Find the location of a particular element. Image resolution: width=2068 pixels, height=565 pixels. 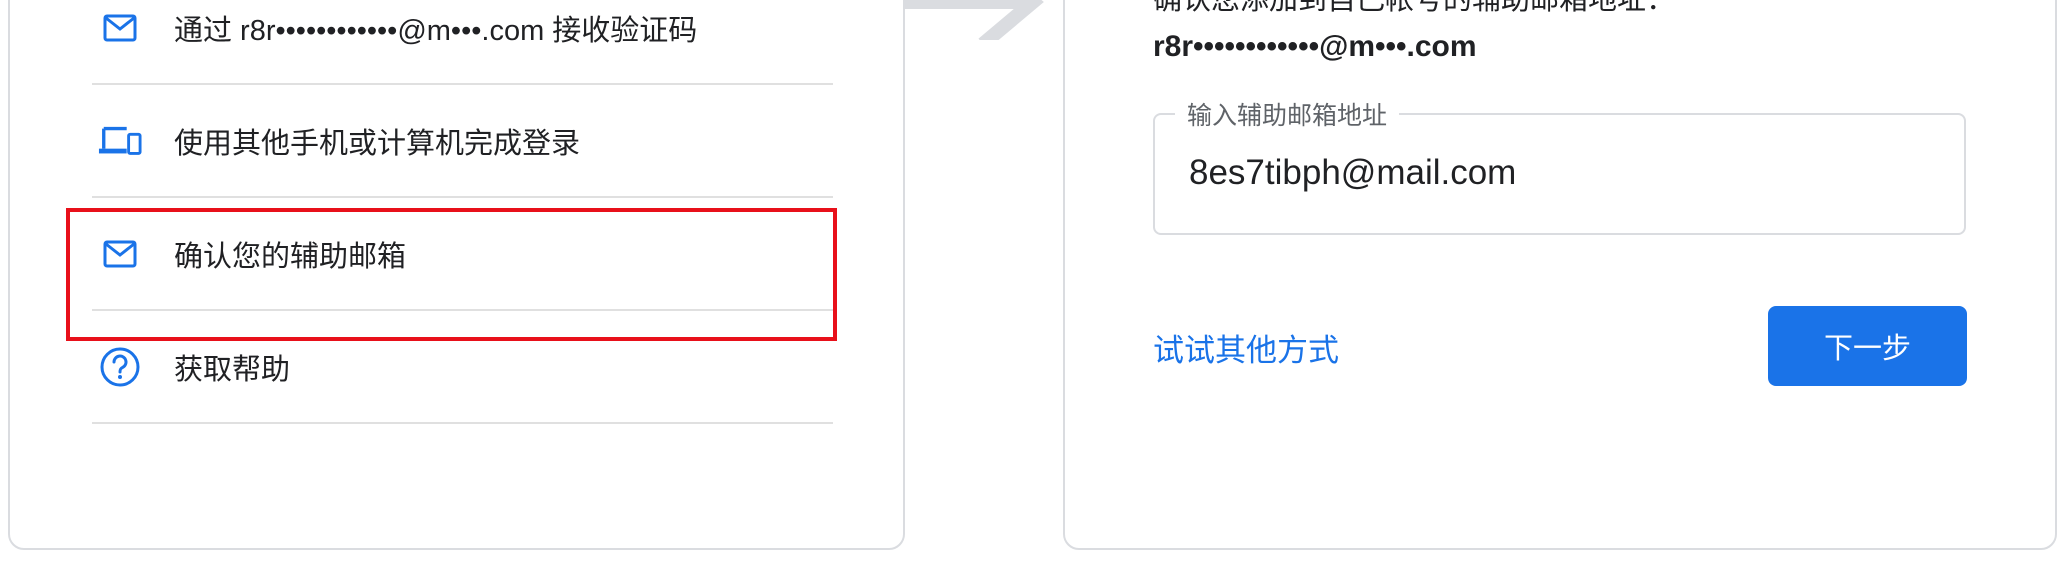

option-label: 使用其他手机或计算机完成登录 is located at coordinates (377, 143).